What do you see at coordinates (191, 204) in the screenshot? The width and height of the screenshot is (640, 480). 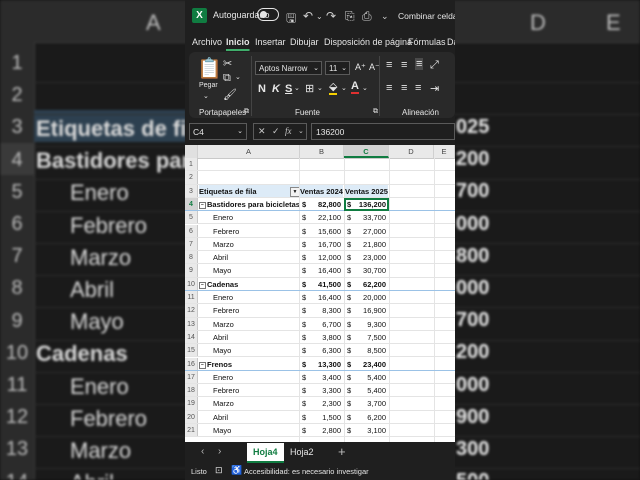 I see `row-header: 4` at bounding box center [191, 204].